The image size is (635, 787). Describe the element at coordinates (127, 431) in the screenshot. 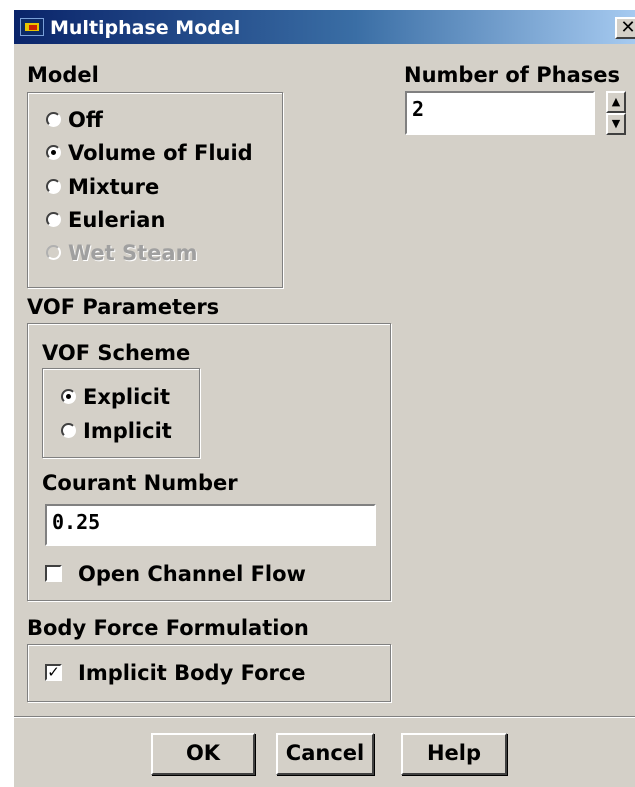

I see `vof-scheme-option-label: Implicit` at that location.